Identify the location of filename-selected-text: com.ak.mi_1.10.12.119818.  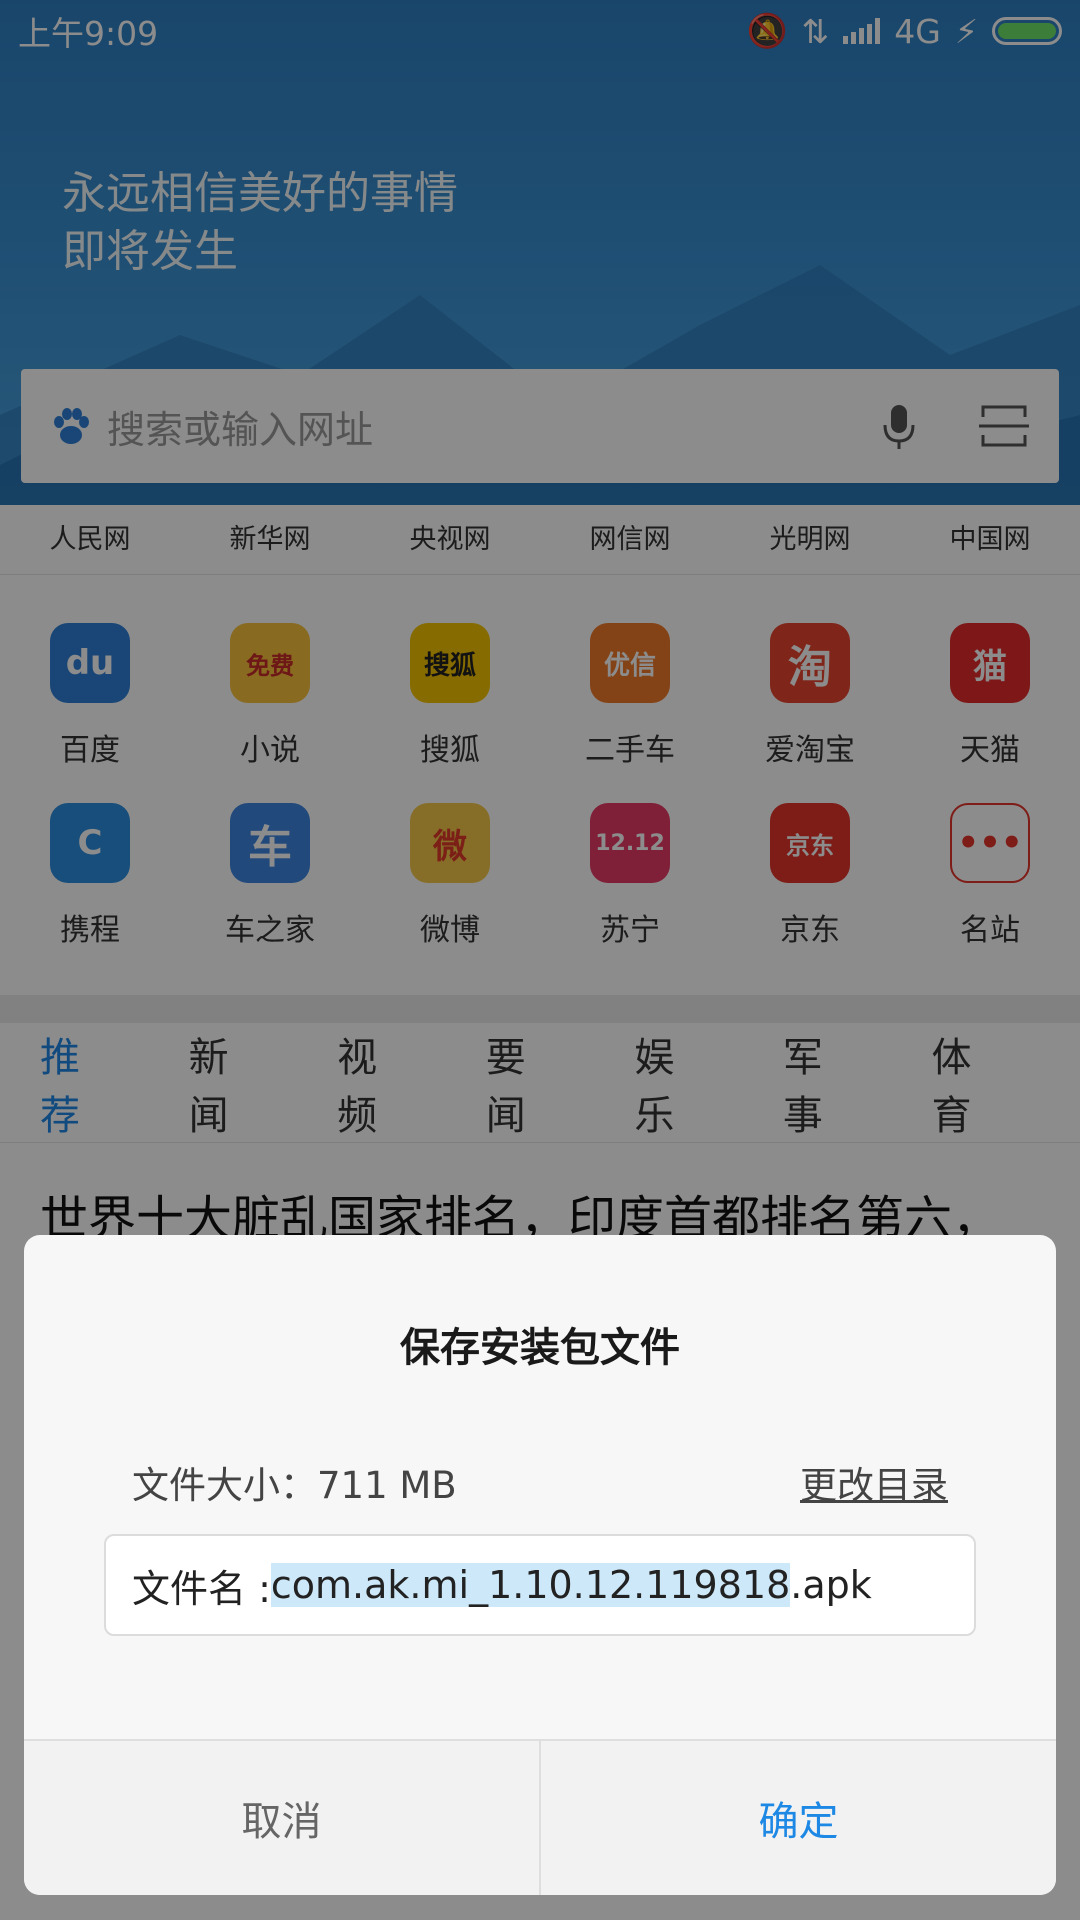
(530, 1585).